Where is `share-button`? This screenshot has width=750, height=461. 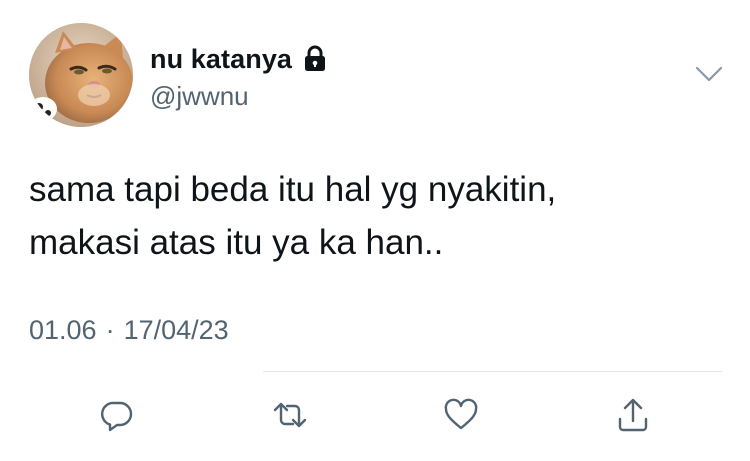
share-button is located at coordinates (633, 415).